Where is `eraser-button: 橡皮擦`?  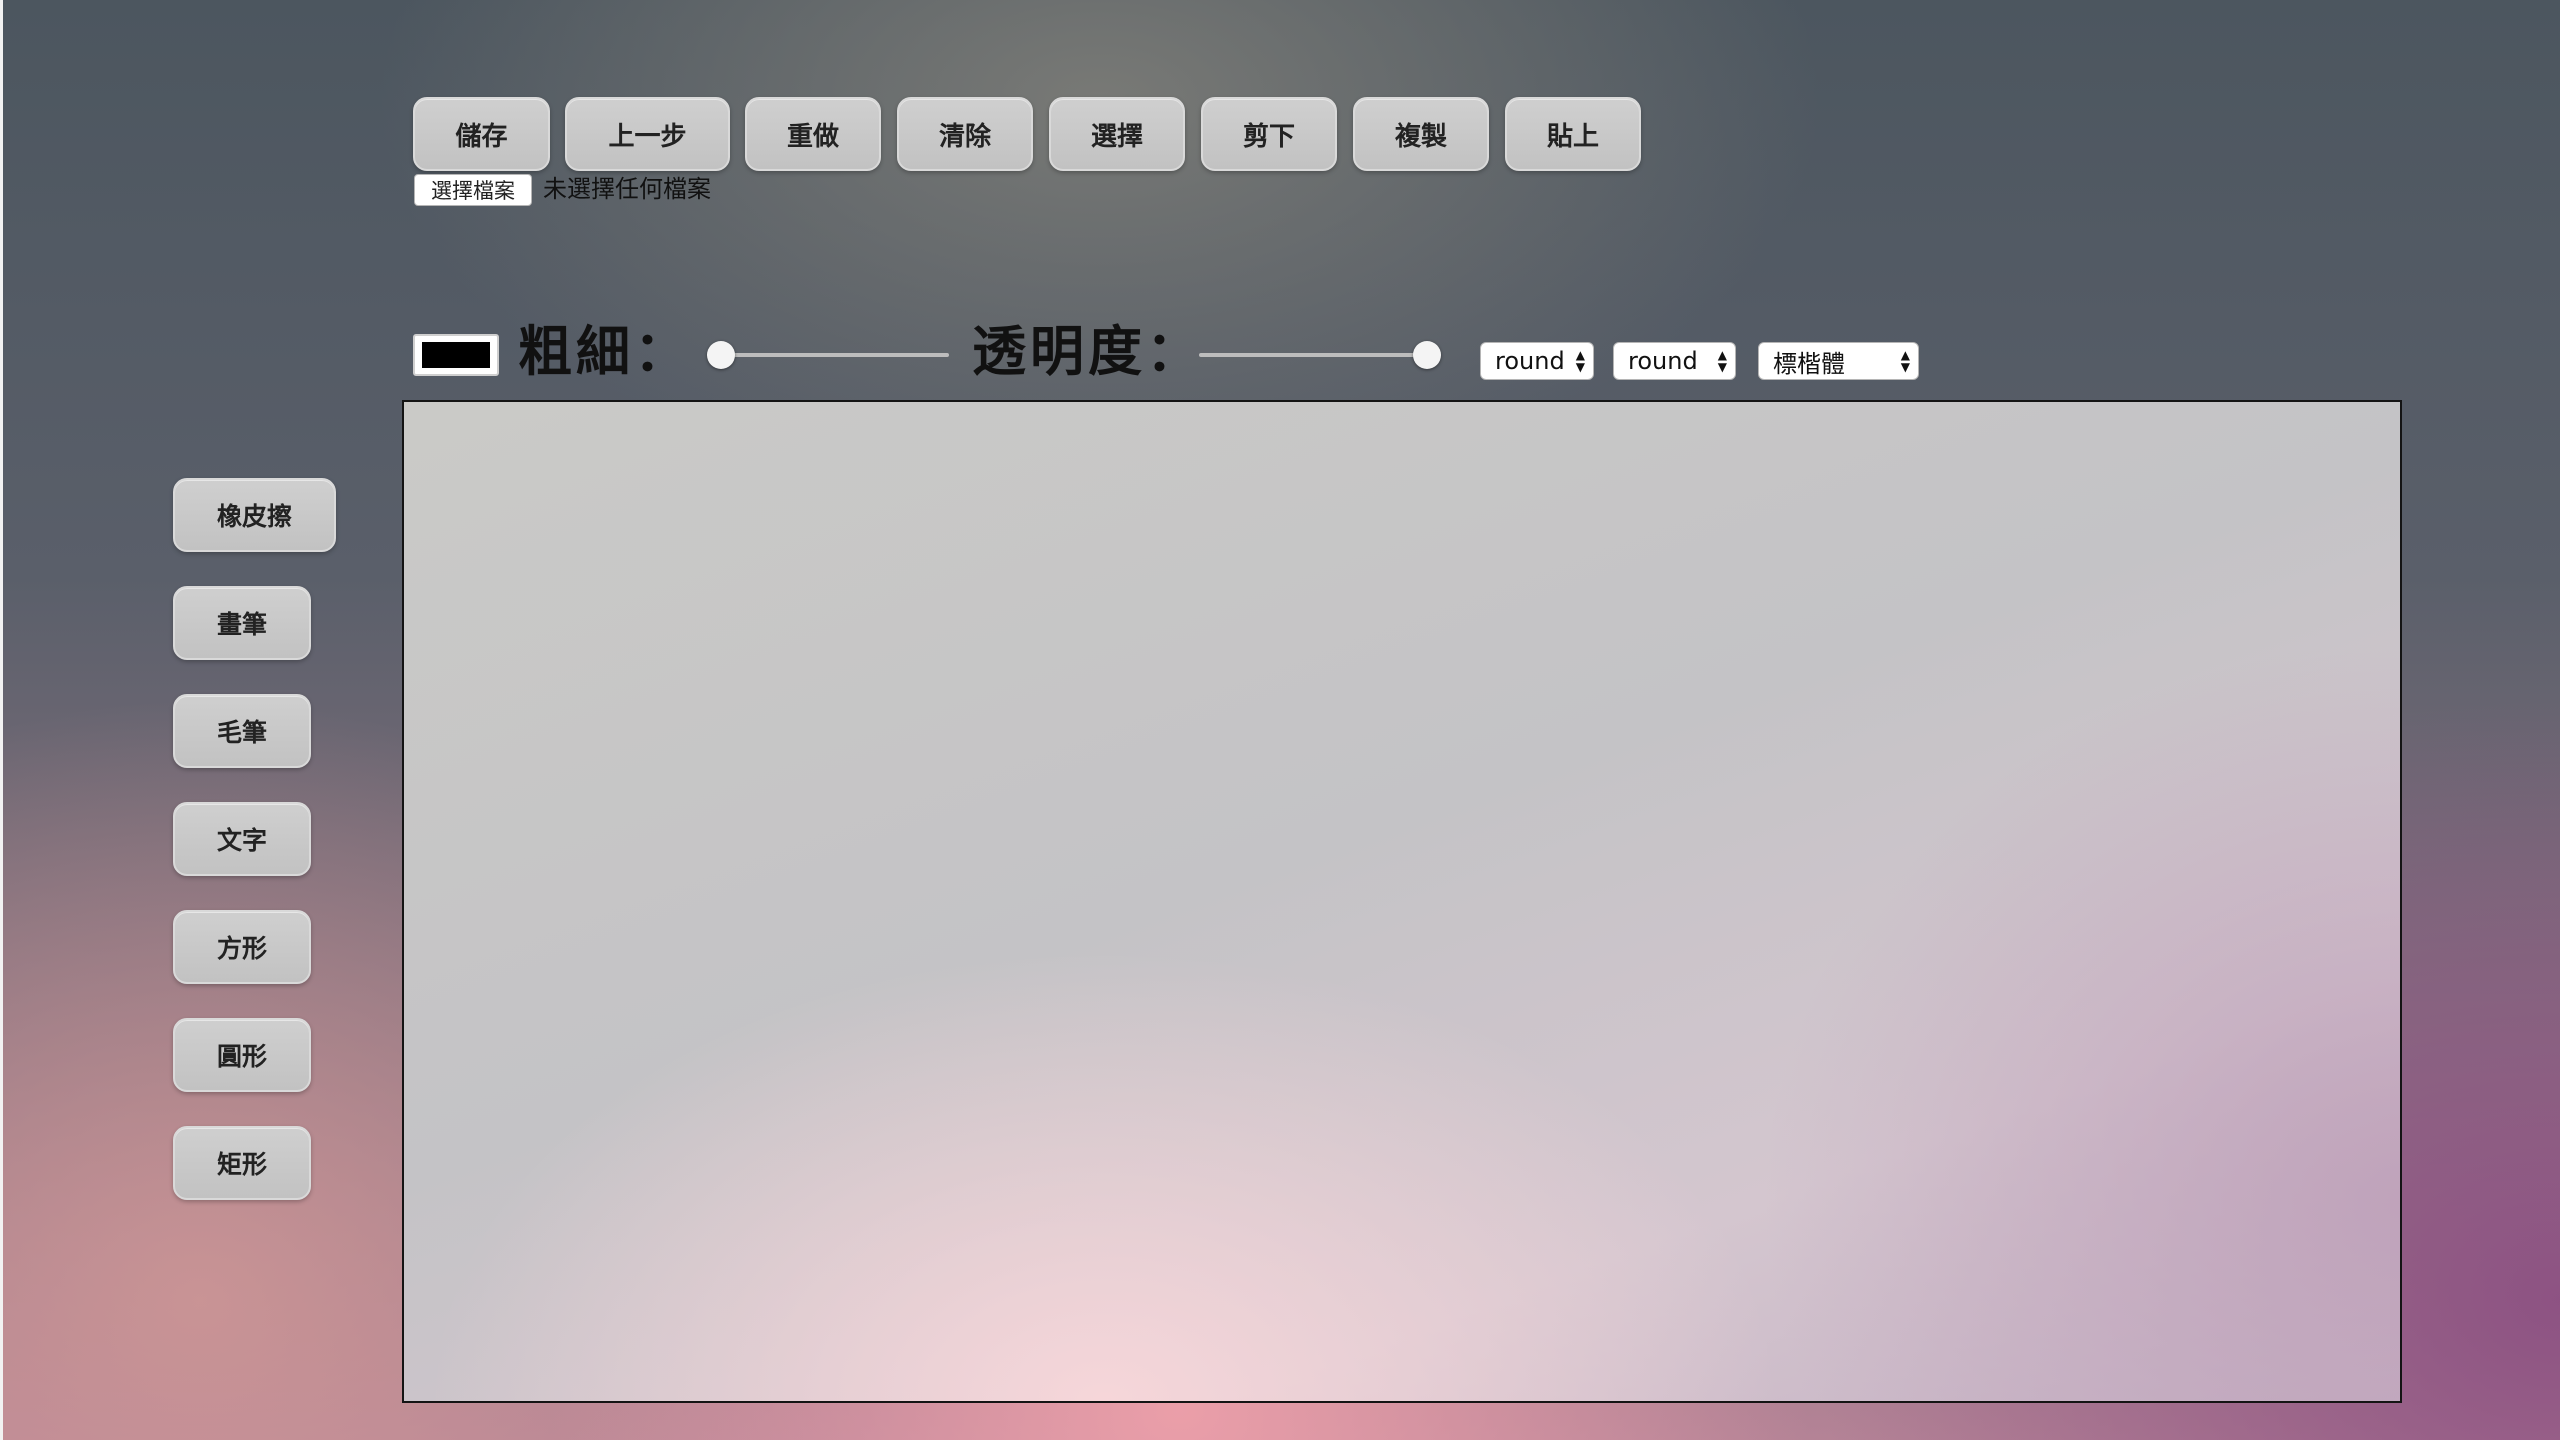
eraser-button: 橡皮擦 is located at coordinates (254, 515).